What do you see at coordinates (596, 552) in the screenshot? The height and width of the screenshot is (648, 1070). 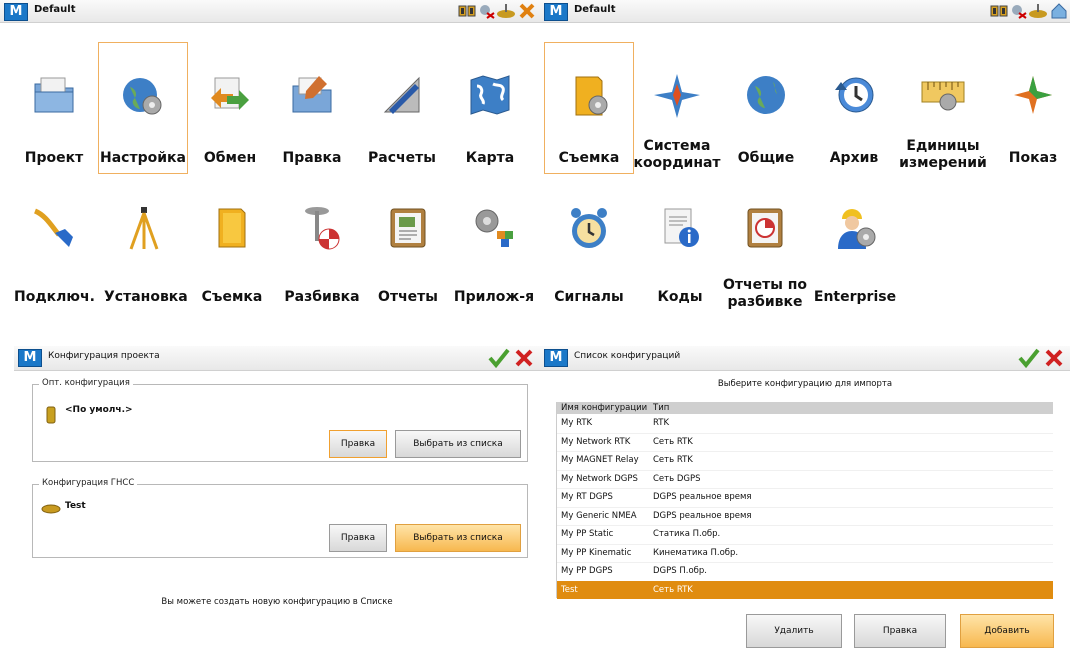 I see `cell-config-name: My PP Kinematic` at bounding box center [596, 552].